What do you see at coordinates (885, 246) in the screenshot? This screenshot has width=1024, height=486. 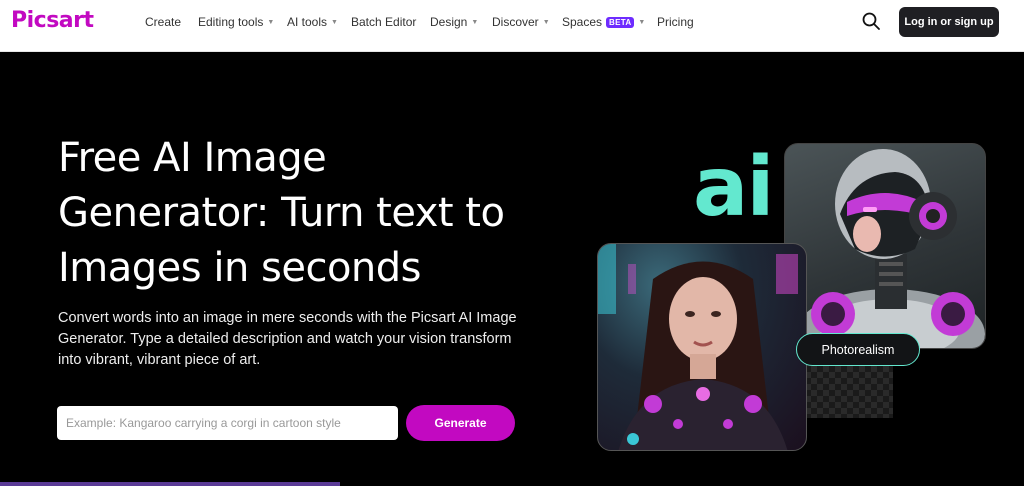 I see `robot-sample-image` at bounding box center [885, 246].